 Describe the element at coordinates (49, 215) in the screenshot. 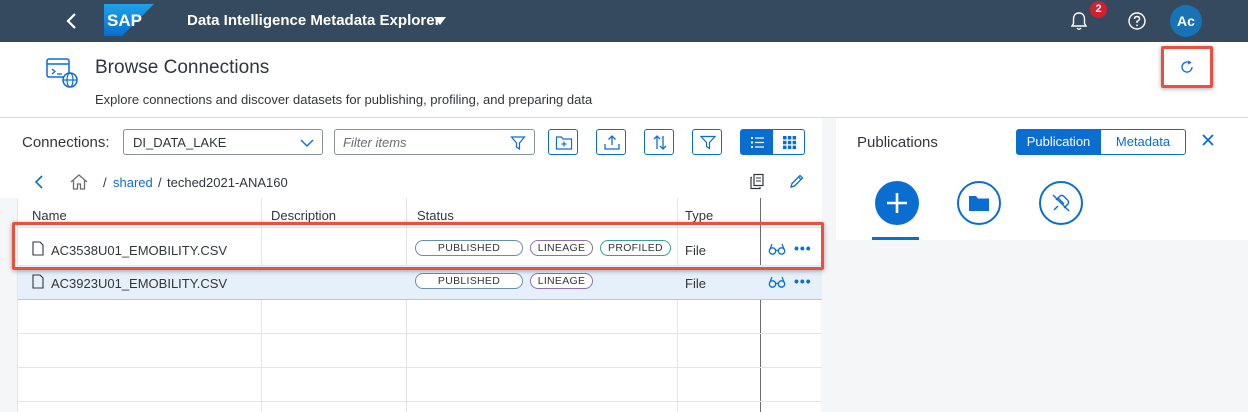

I see `column-header-name: Name` at that location.